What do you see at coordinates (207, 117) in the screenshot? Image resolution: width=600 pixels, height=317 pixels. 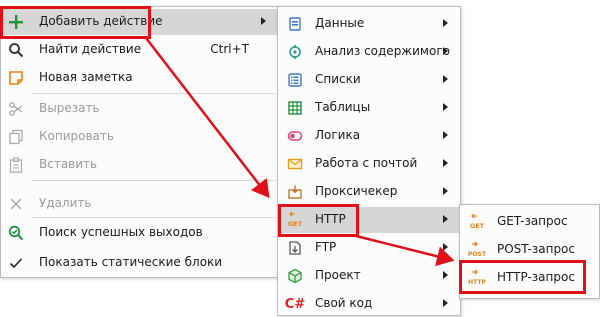 I see `arrow-to-http` at bounding box center [207, 117].